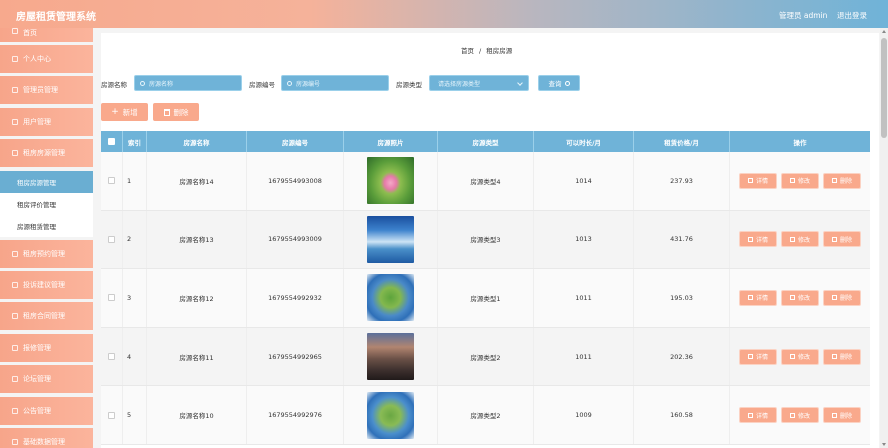  What do you see at coordinates (37, 121) in the screenshot?
I see `sidebar-item-label: 用户管理` at bounding box center [37, 121].